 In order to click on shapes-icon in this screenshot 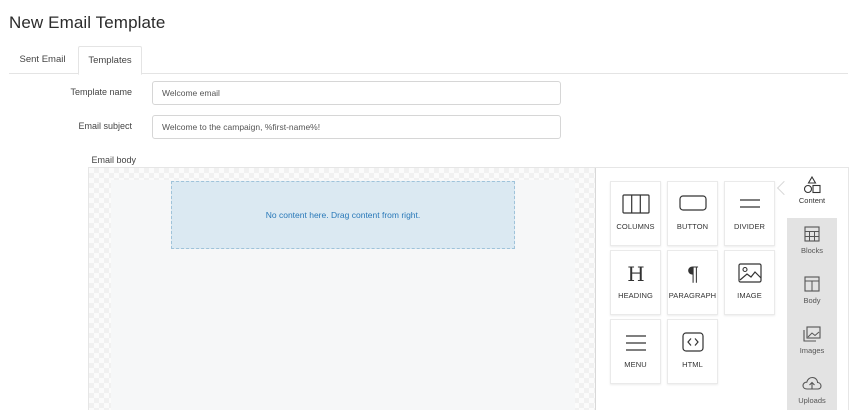, I will do `click(812, 185)`.